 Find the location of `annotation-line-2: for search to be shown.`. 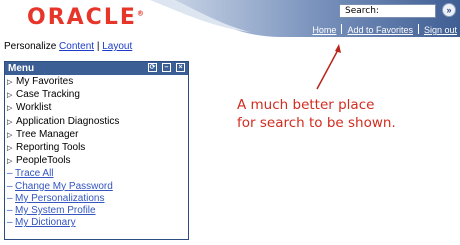

annotation-line-2: for search to be shown. is located at coordinates (316, 123).